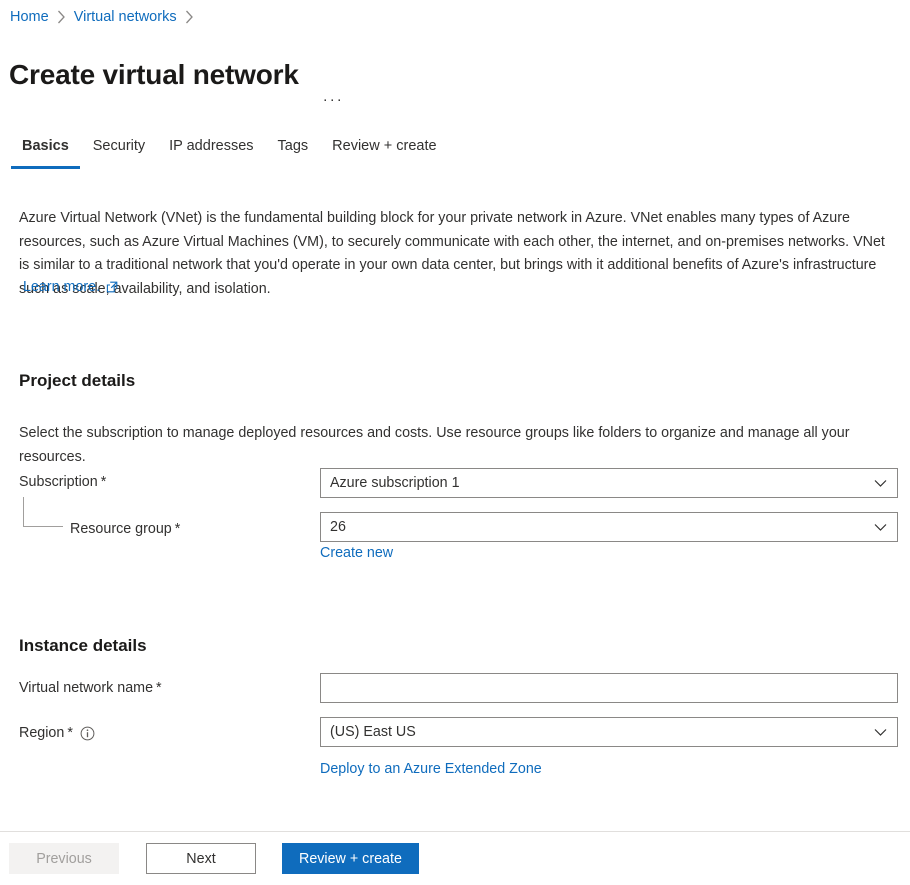 The image size is (910, 885). What do you see at coordinates (121, 529) in the screenshot?
I see `resource-group-label-text: Resource group` at bounding box center [121, 529].